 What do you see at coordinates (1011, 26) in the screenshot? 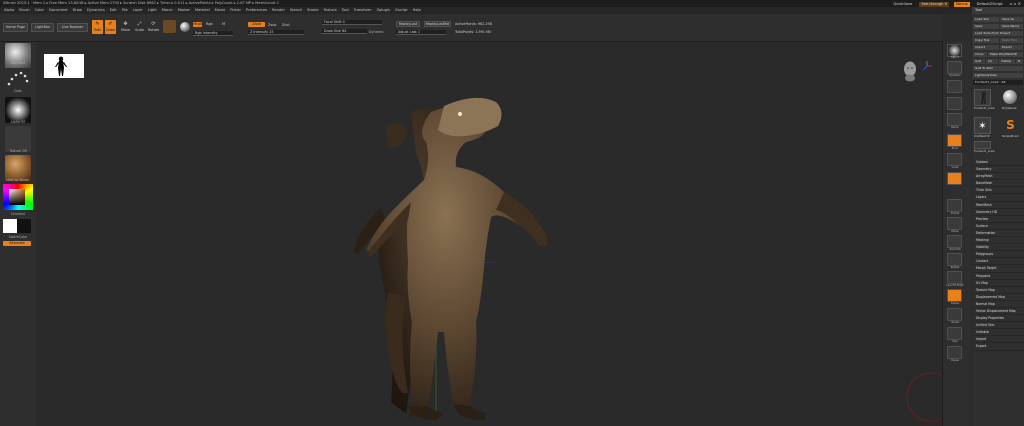
I see `save-name-button: Save Name` at bounding box center [1011, 26].